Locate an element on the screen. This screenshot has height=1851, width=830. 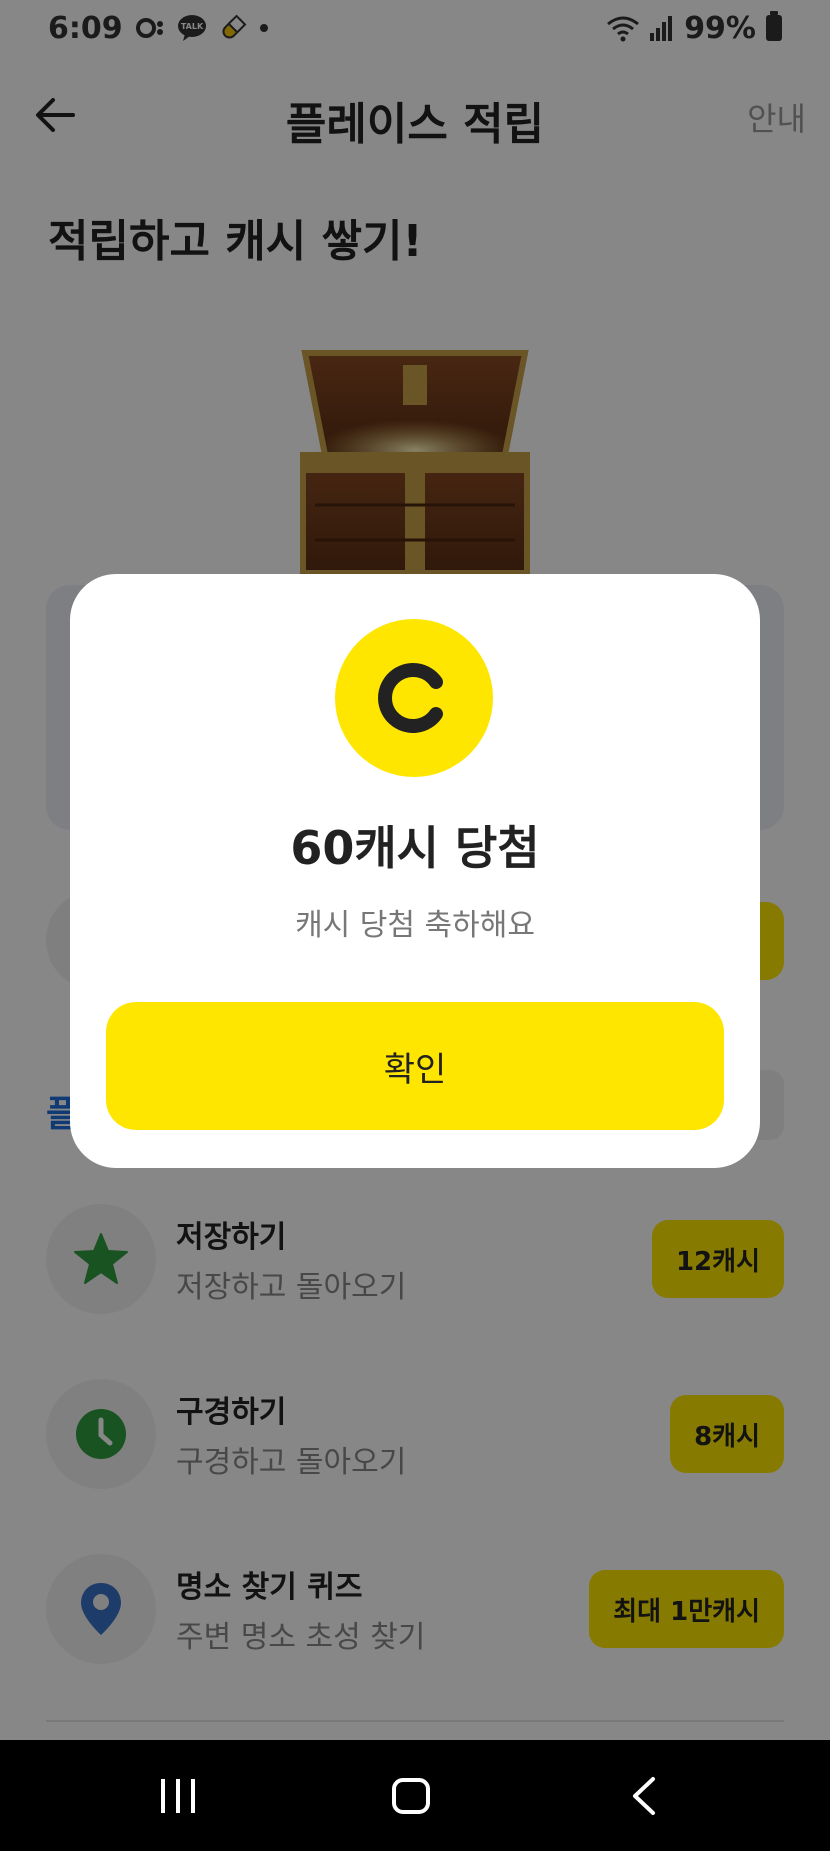
recent-apps-icon is located at coordinates (178, 1796).